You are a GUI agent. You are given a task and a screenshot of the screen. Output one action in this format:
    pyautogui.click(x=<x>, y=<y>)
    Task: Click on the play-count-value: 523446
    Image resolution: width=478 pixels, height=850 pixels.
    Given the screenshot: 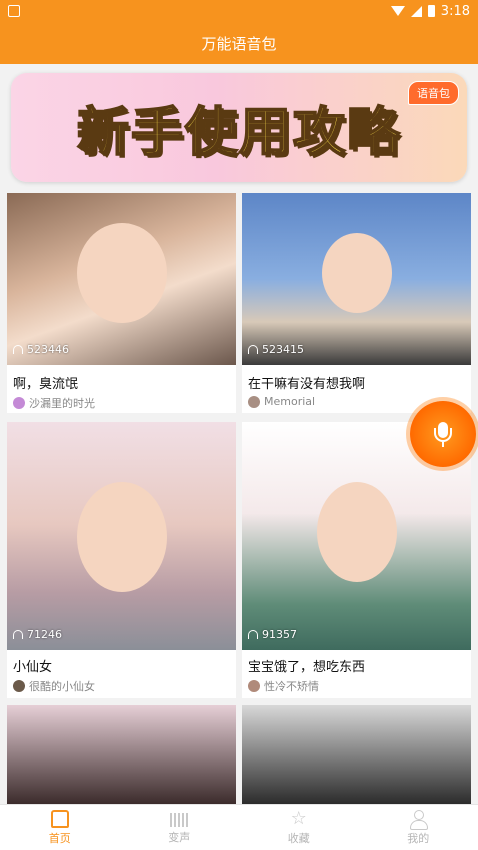 What is the action you would take?
    pyautogui.click(x=48, y=349)
    